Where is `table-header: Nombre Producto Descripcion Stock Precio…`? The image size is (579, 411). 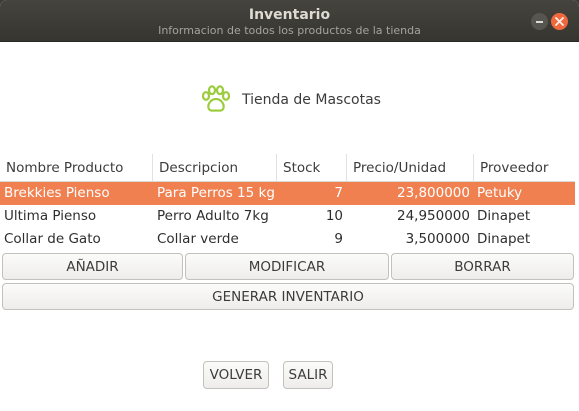
table-header: Nombre Producto Descripcion Stock Precio… is located at coordinates (287, 168).